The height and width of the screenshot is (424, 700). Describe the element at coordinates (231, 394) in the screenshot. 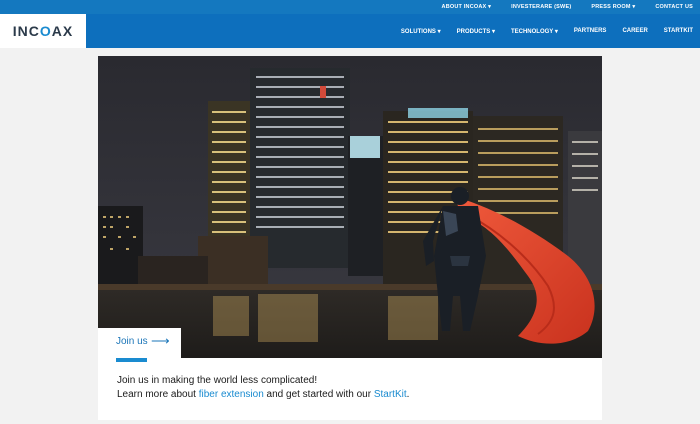

I see `fiber-extension-link: fiber extension` at that location.